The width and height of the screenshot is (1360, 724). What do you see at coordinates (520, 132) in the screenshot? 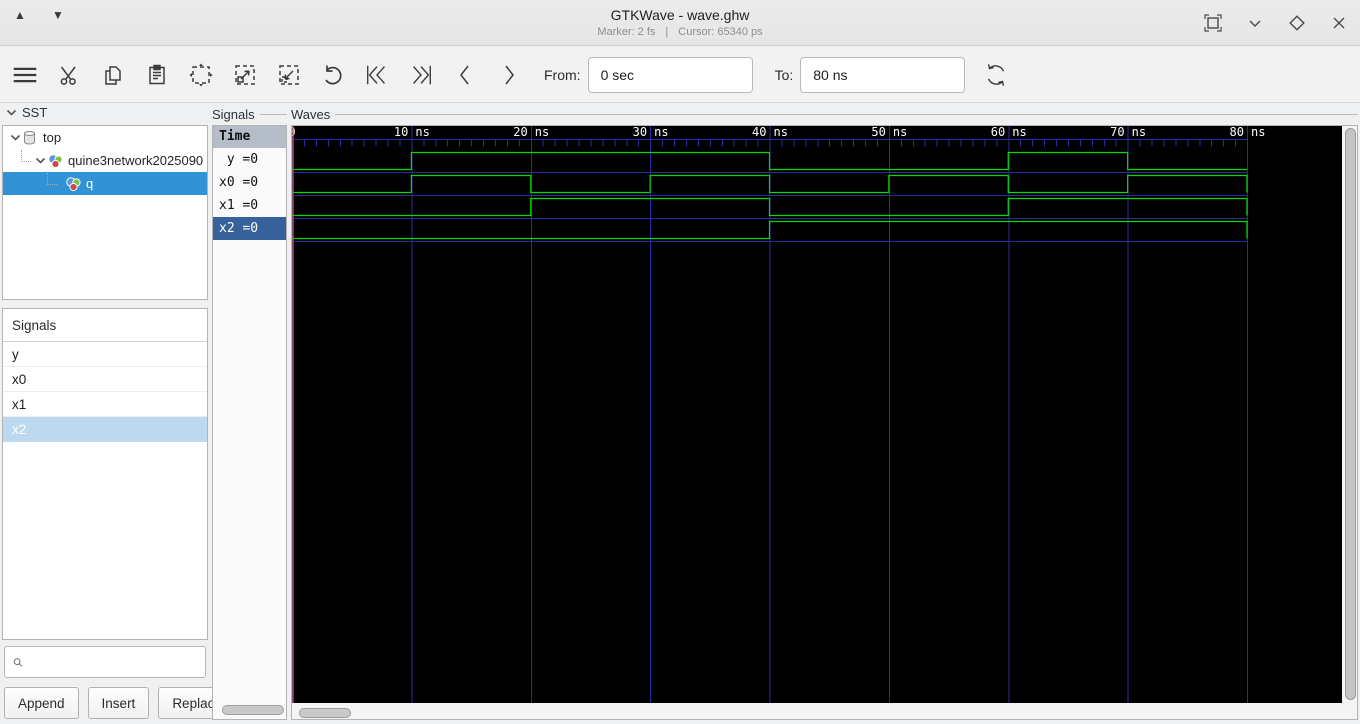
I see `svg-text: 20` at bounding box center [520, 132].